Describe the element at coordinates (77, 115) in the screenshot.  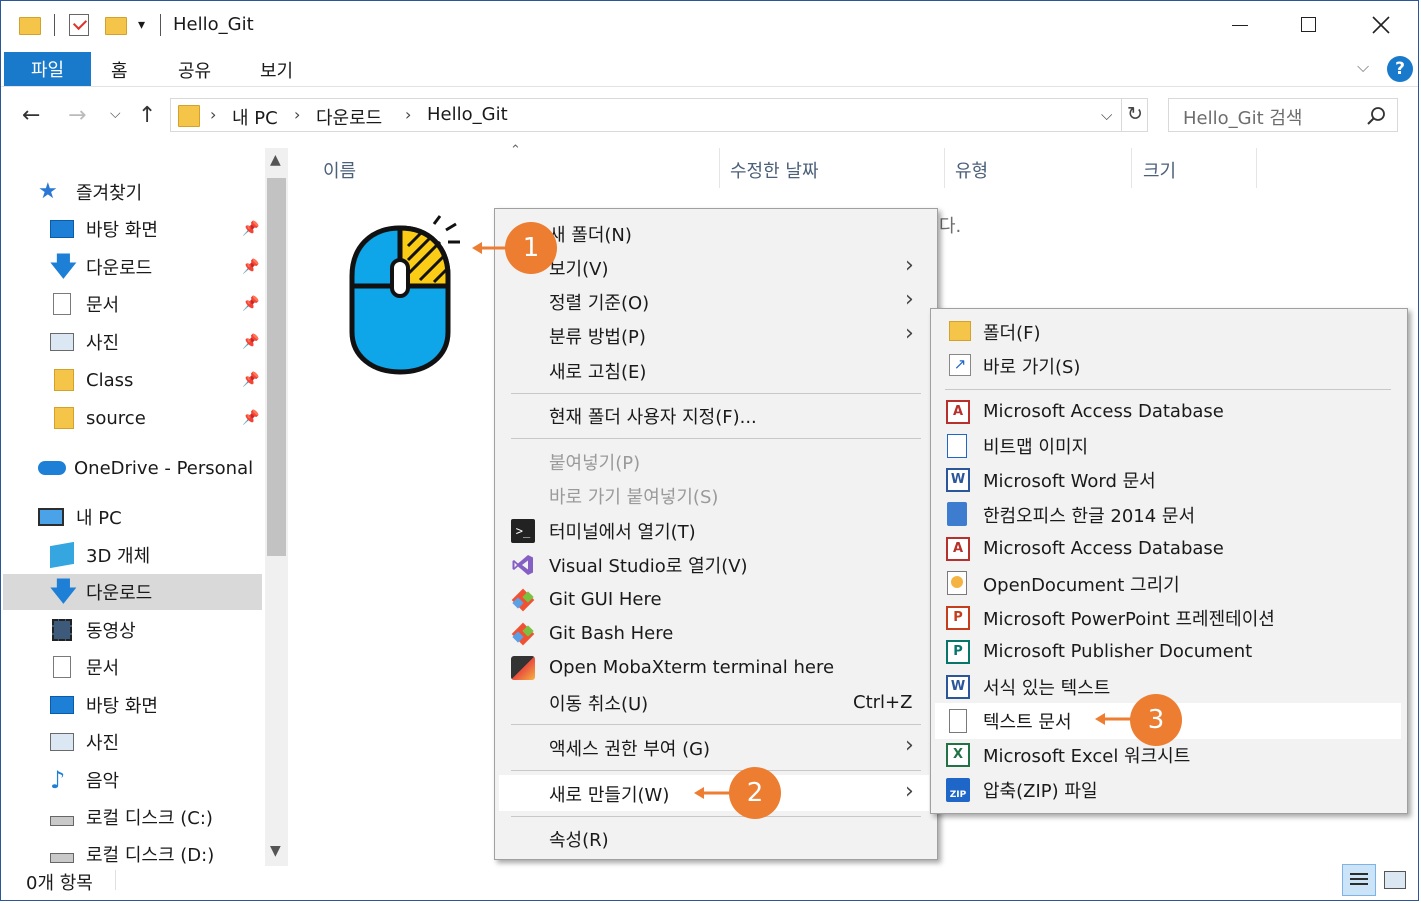
I see `forward-icon: →` at that location.